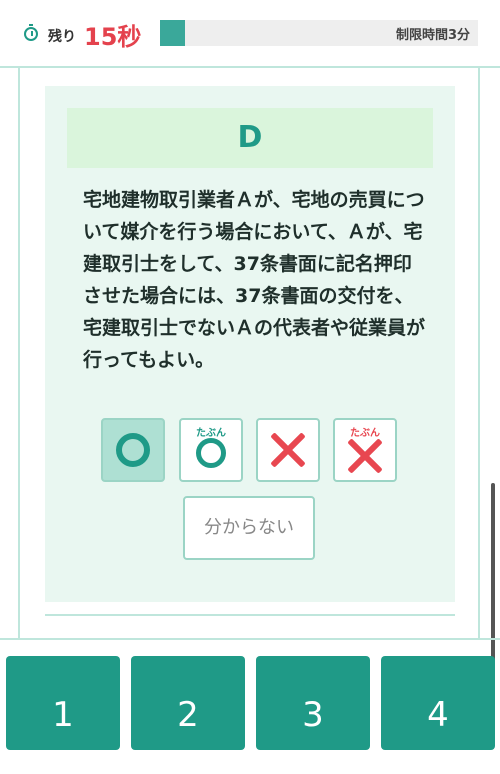  I want to click on answer-maru-button, so click(133, 450).